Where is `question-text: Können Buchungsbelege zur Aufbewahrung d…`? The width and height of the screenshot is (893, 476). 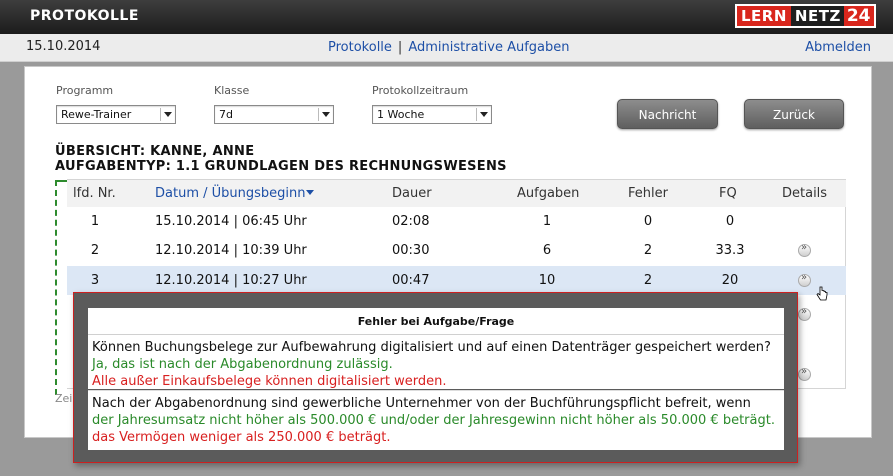 question-text: Können Buchungsbelege zur Aufbewahrung d… is located at coordinates (431, 347).